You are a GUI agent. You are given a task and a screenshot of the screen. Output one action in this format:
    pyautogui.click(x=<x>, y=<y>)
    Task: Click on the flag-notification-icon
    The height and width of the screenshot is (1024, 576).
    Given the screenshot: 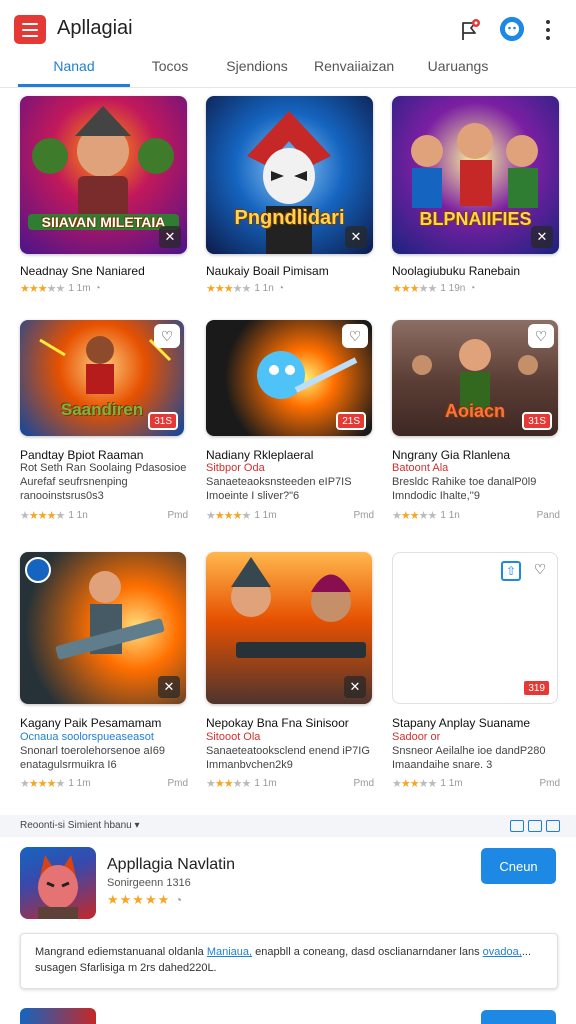 What is the action you would take?
    pyautogui.click(x=470, y=30)
    